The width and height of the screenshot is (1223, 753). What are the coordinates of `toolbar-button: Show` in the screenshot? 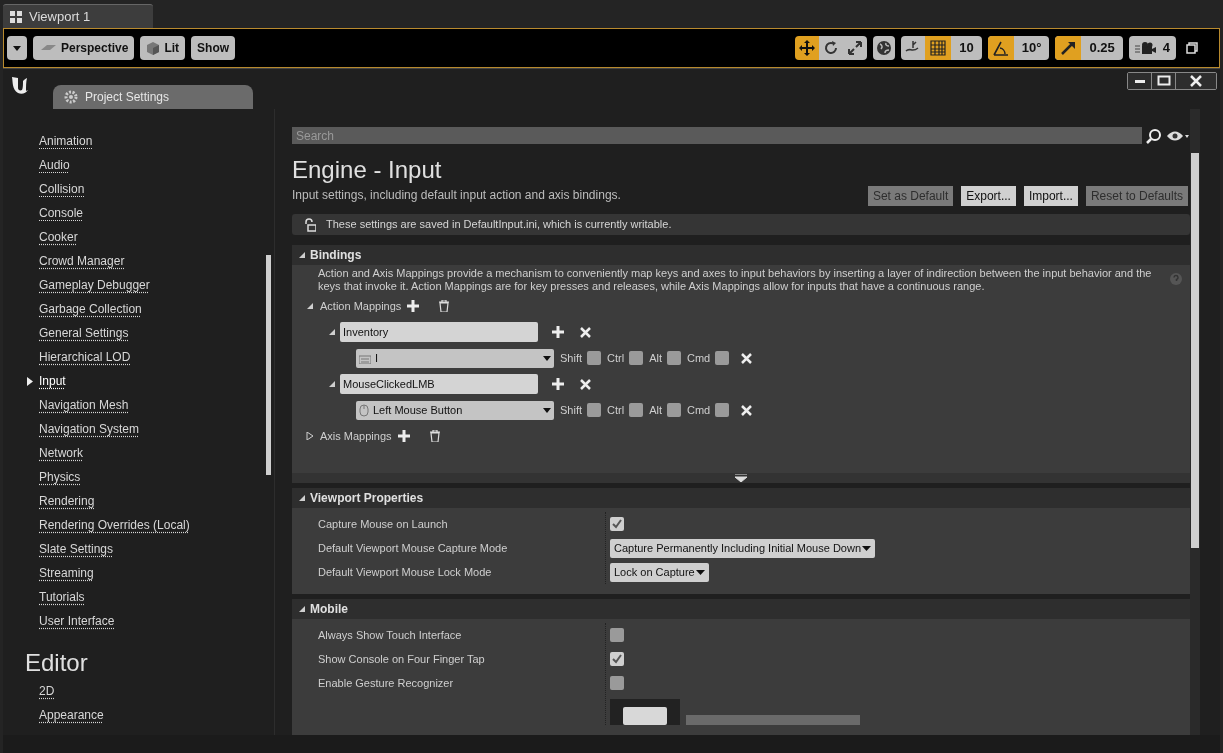 It's located at (213, 48).